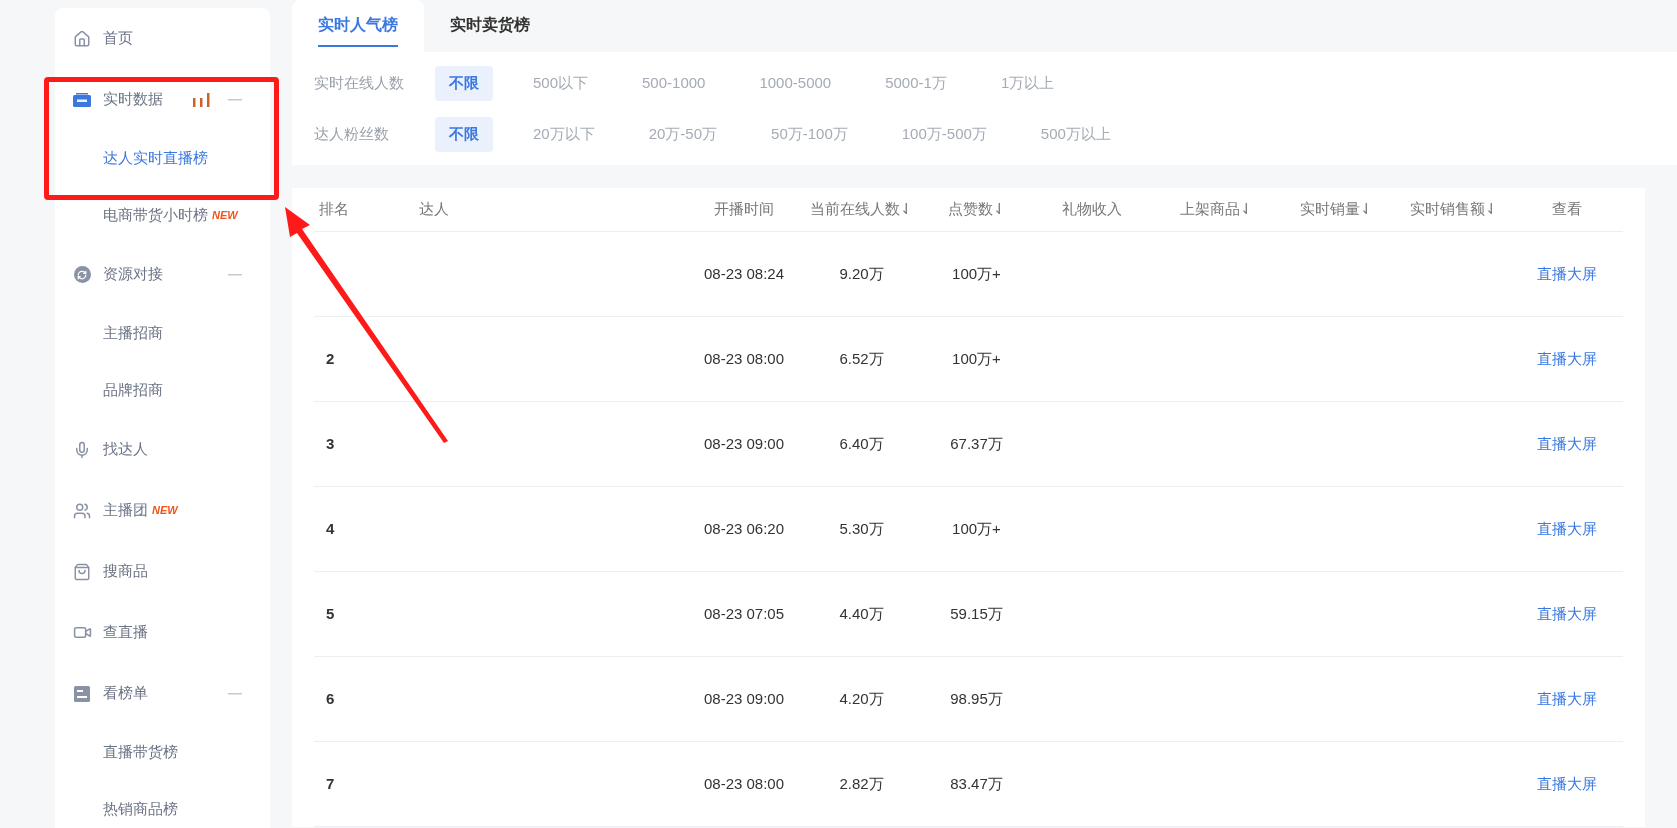 The width and height of the screenshot is (1677, 828). Describe the element at coordinates (976, 443) in the screenshot. I see `table-cell-text: 67.37万` at that location.